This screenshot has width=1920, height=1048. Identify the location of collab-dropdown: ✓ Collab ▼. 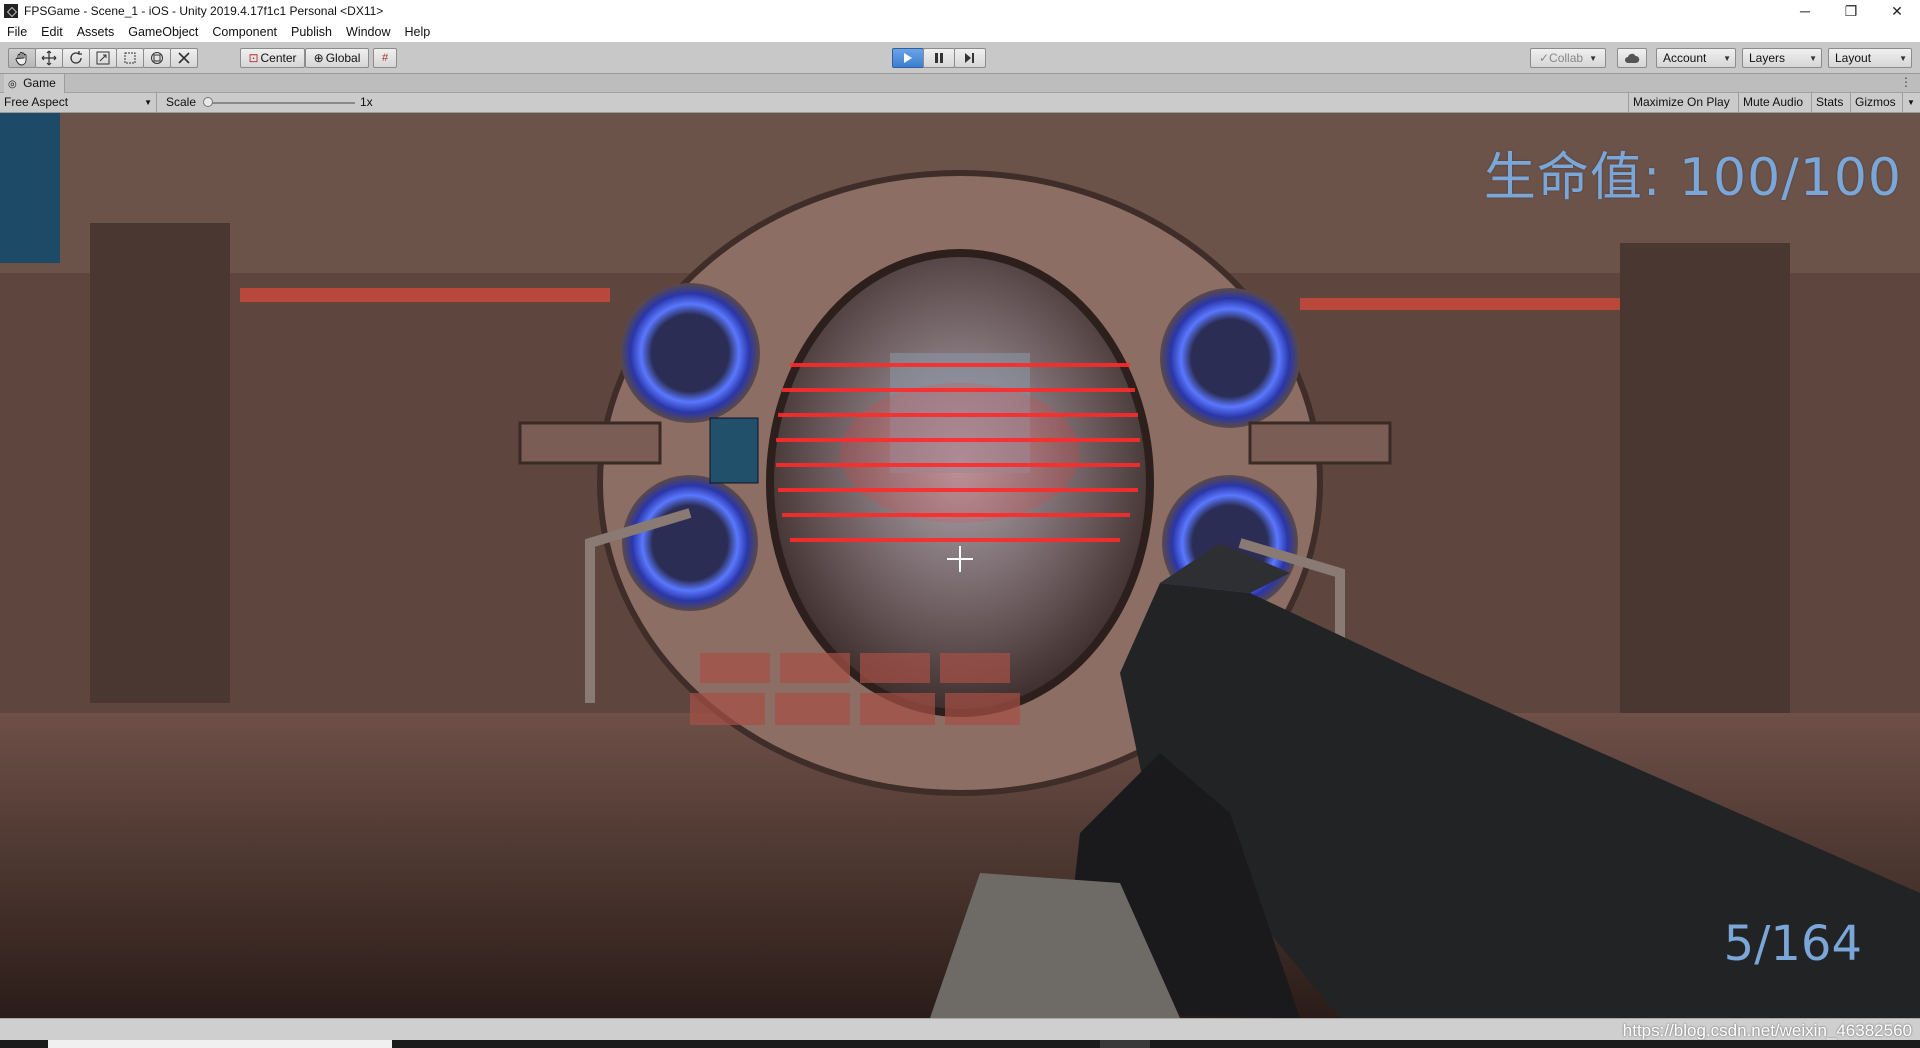
(1568, 58).